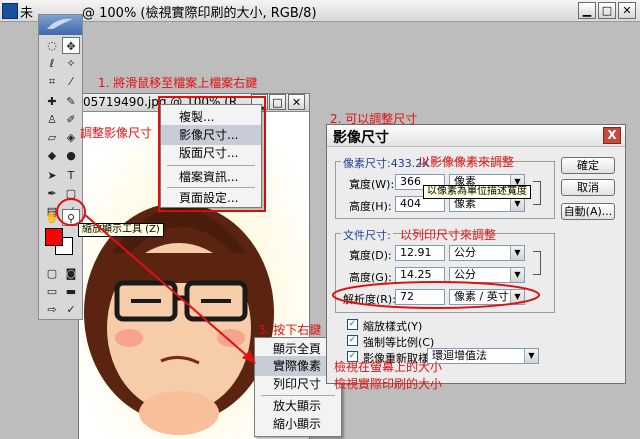  What do you see at coordinates (627, 10) in the screenshot?
I see `close-button: ✕` at bounding box center [627, 10].